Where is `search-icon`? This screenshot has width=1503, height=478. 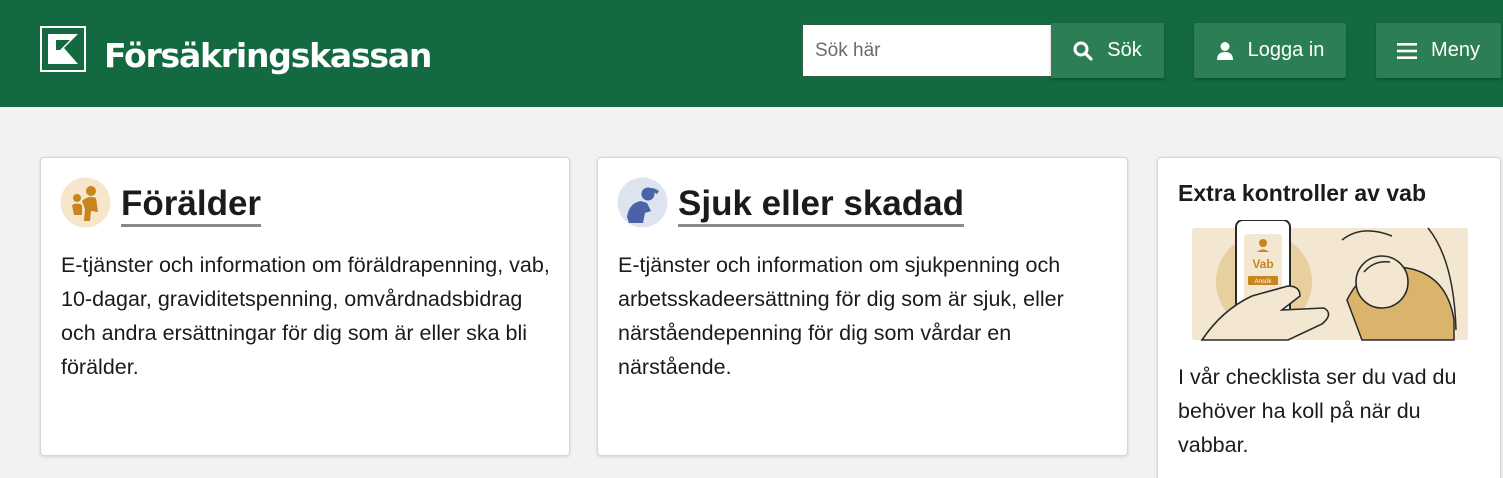 search-icon is located at coordinates (1083, 51).